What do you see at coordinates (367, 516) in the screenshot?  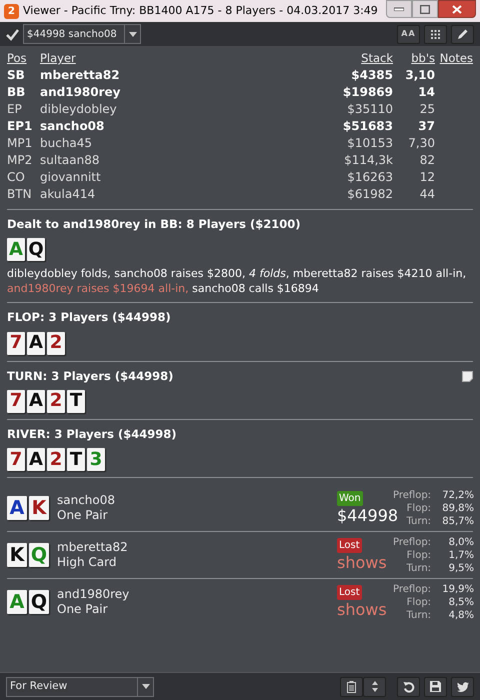 I see `result-amount: $44998` at bounding box center [367, 516].